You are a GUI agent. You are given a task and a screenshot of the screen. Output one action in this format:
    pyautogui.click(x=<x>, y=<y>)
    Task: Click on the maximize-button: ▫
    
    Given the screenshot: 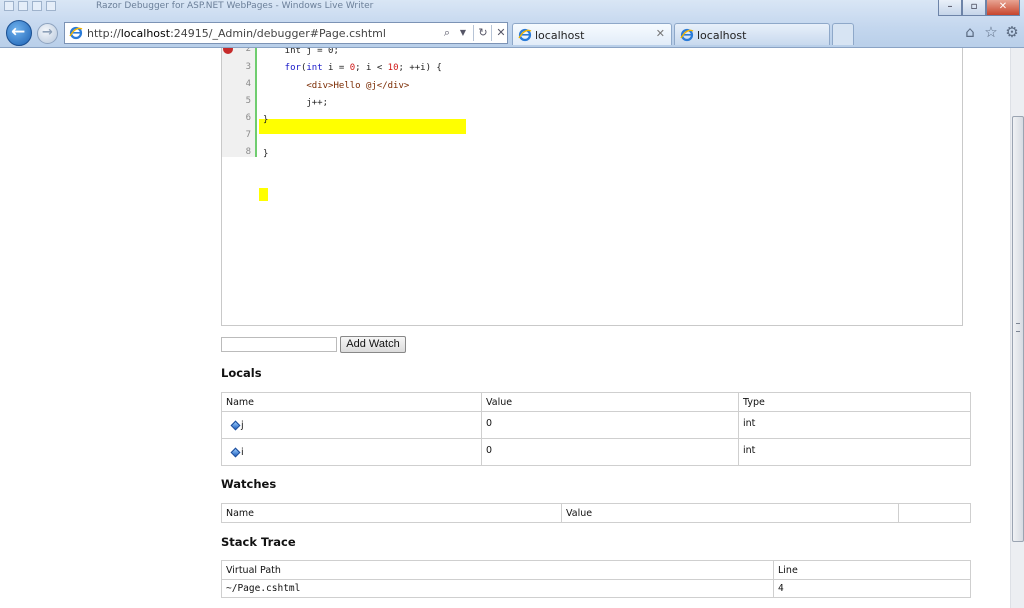 What is the action you would take?
    pyautogui.click(x=974, y=8)
    